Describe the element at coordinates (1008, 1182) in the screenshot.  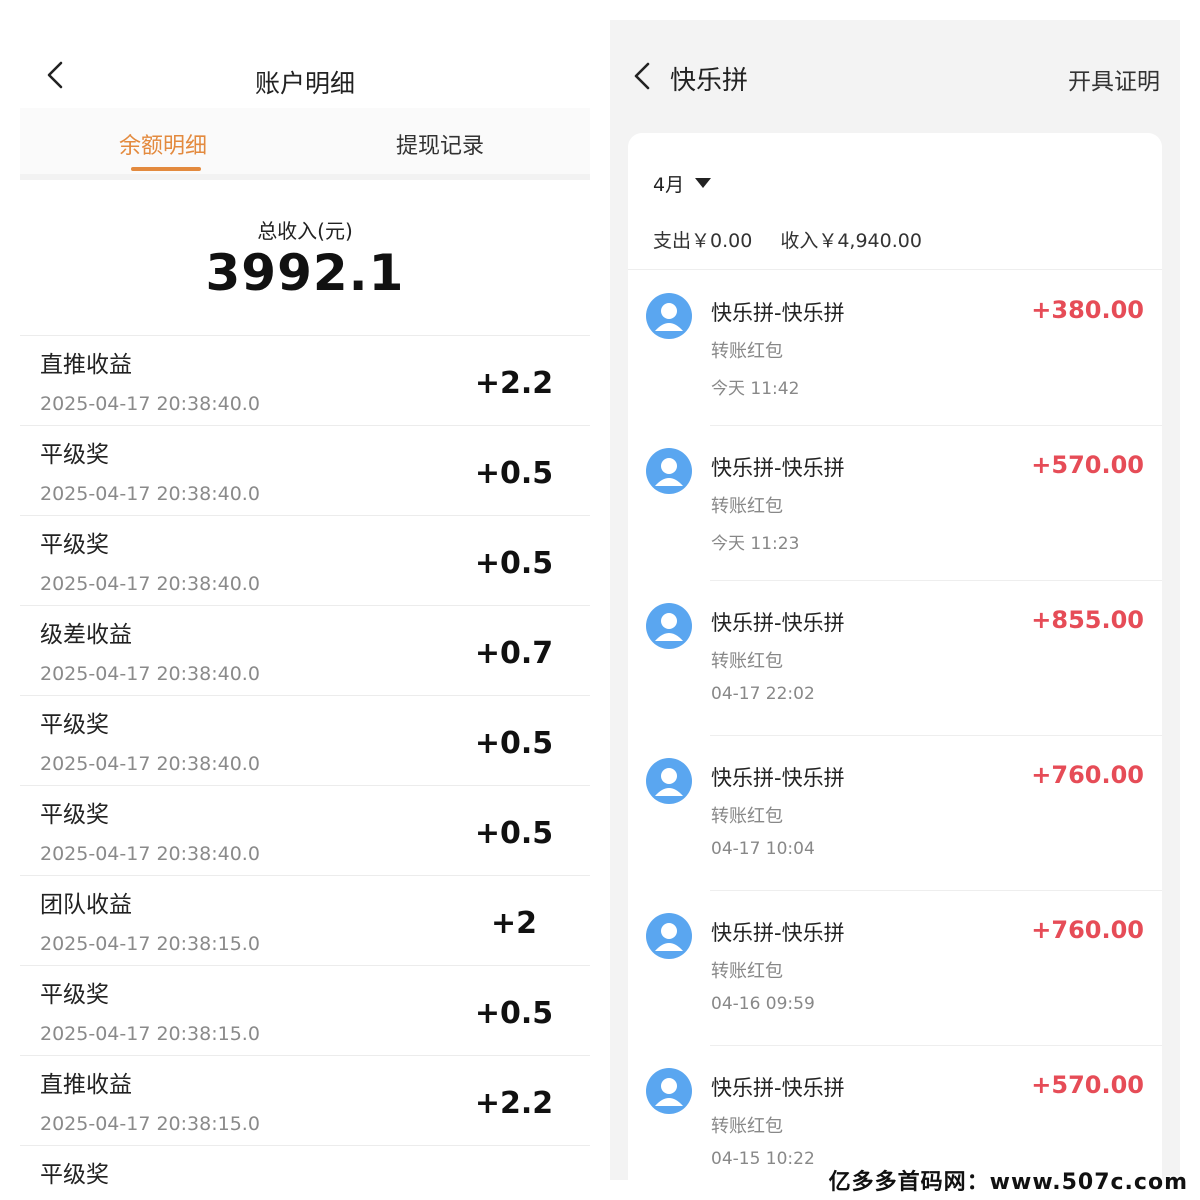
I see `watermark-text: 亿多多首码网：www.507c.com` at that location.